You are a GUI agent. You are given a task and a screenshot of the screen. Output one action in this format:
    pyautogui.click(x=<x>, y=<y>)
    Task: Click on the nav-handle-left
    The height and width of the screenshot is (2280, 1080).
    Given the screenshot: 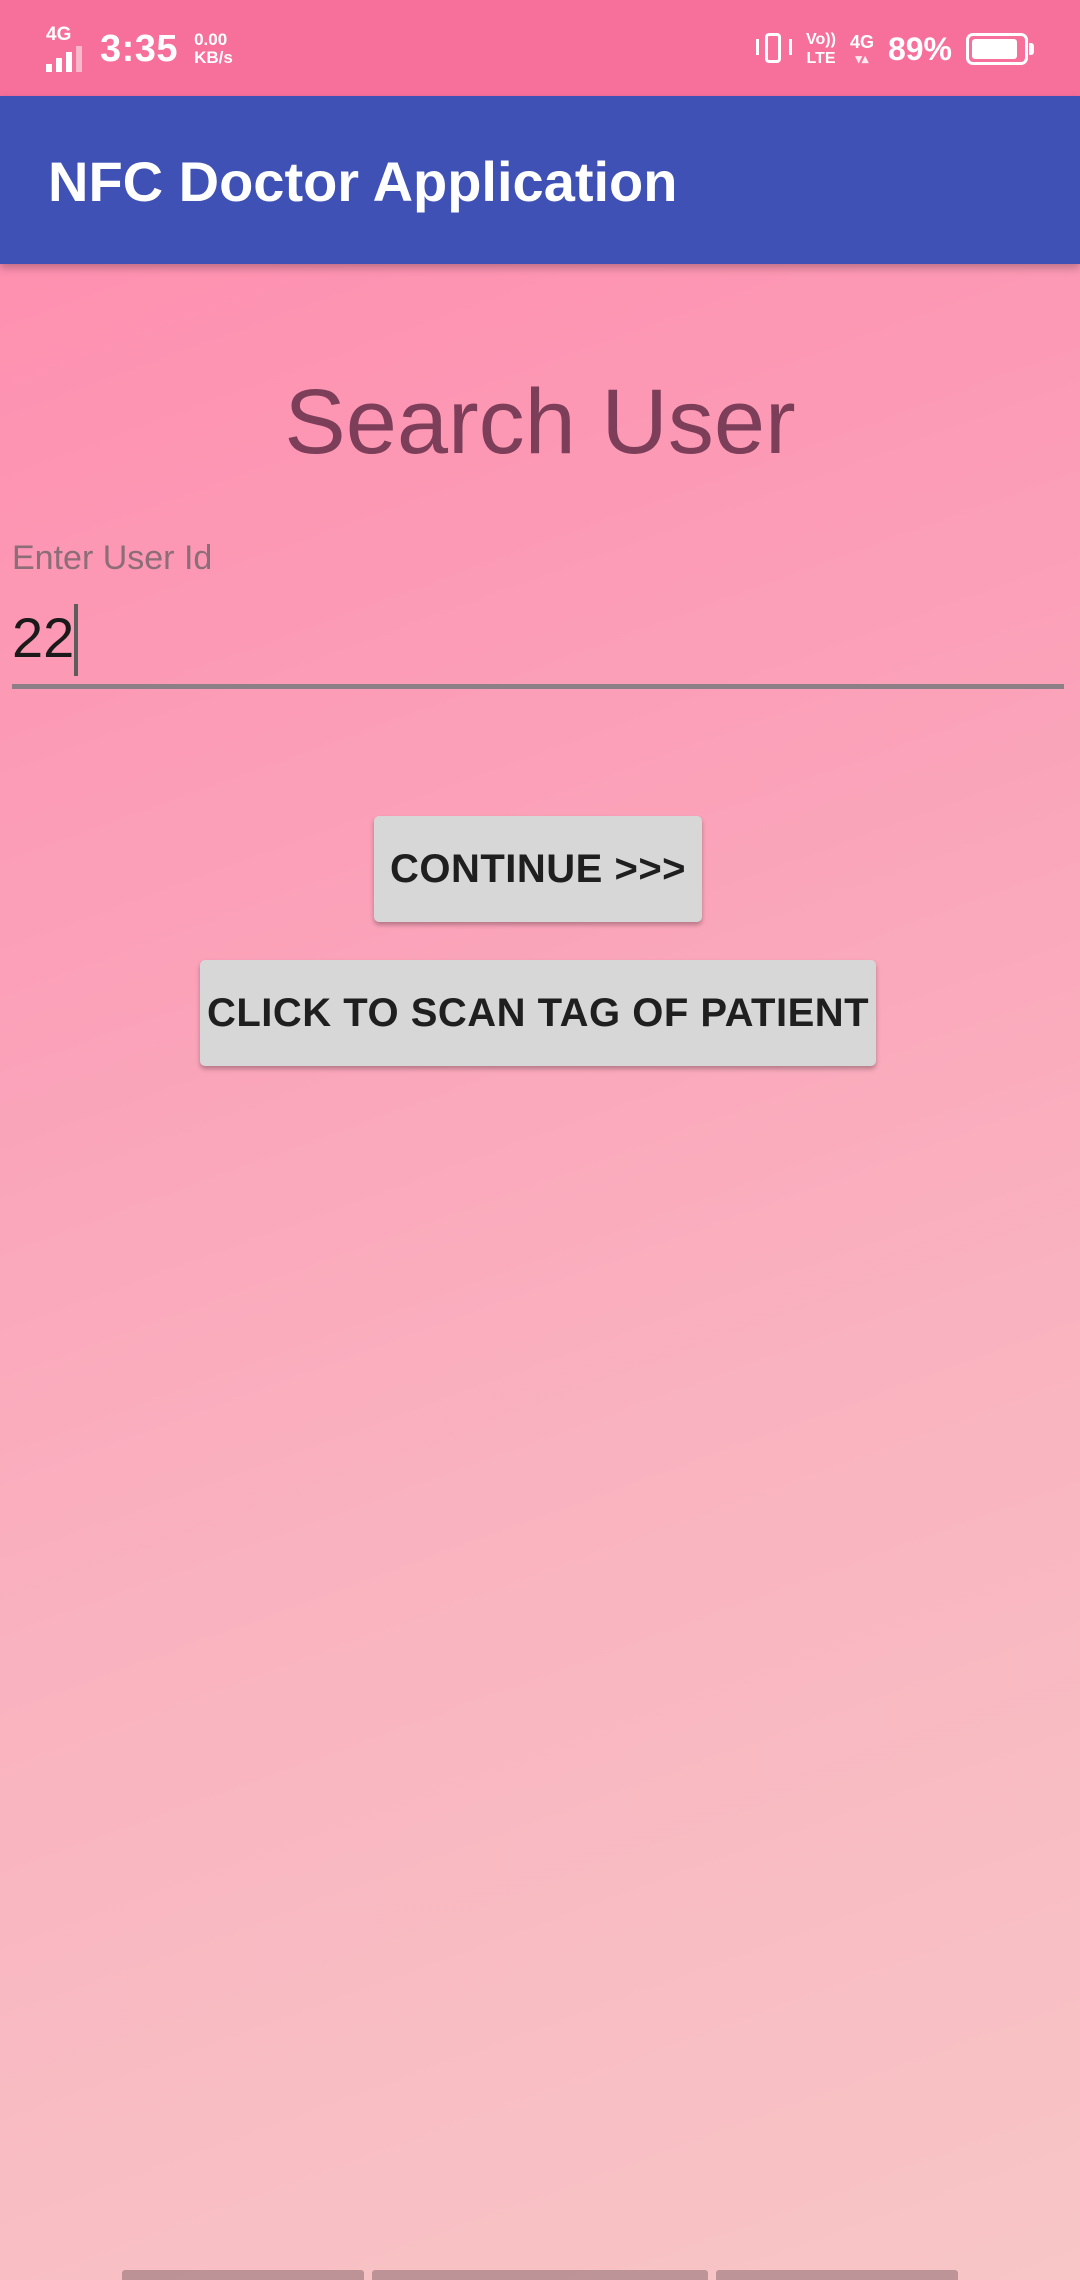 What is the action you would take?
    pyautogui.click(x=243, y=2275)
    